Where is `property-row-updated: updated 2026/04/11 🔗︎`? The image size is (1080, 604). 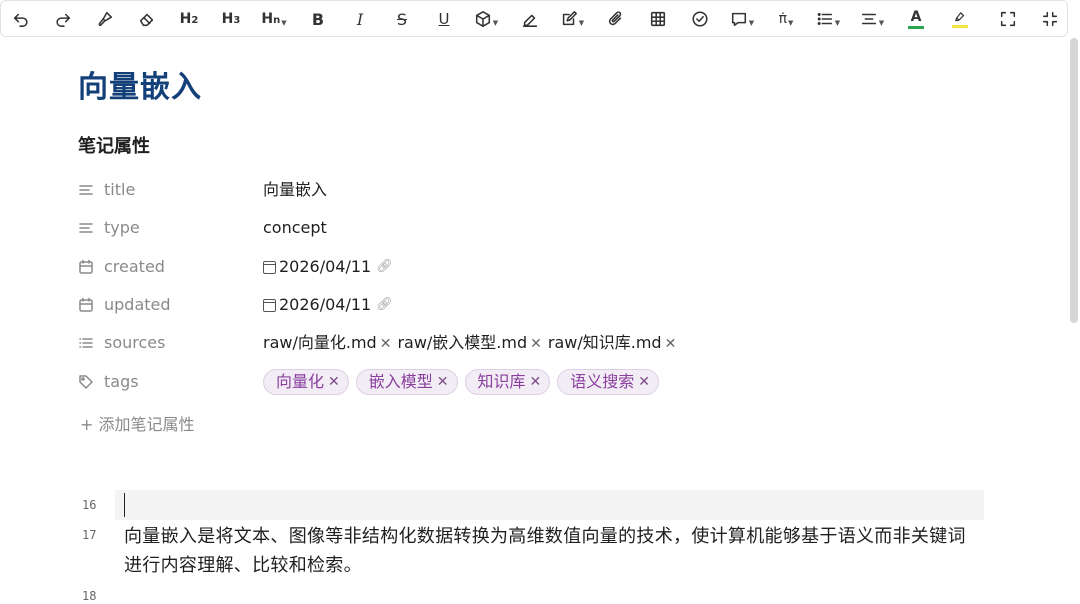 property-row-updated: updated 2026/04/11 🔗︎ is located at coordinates (528, 306).